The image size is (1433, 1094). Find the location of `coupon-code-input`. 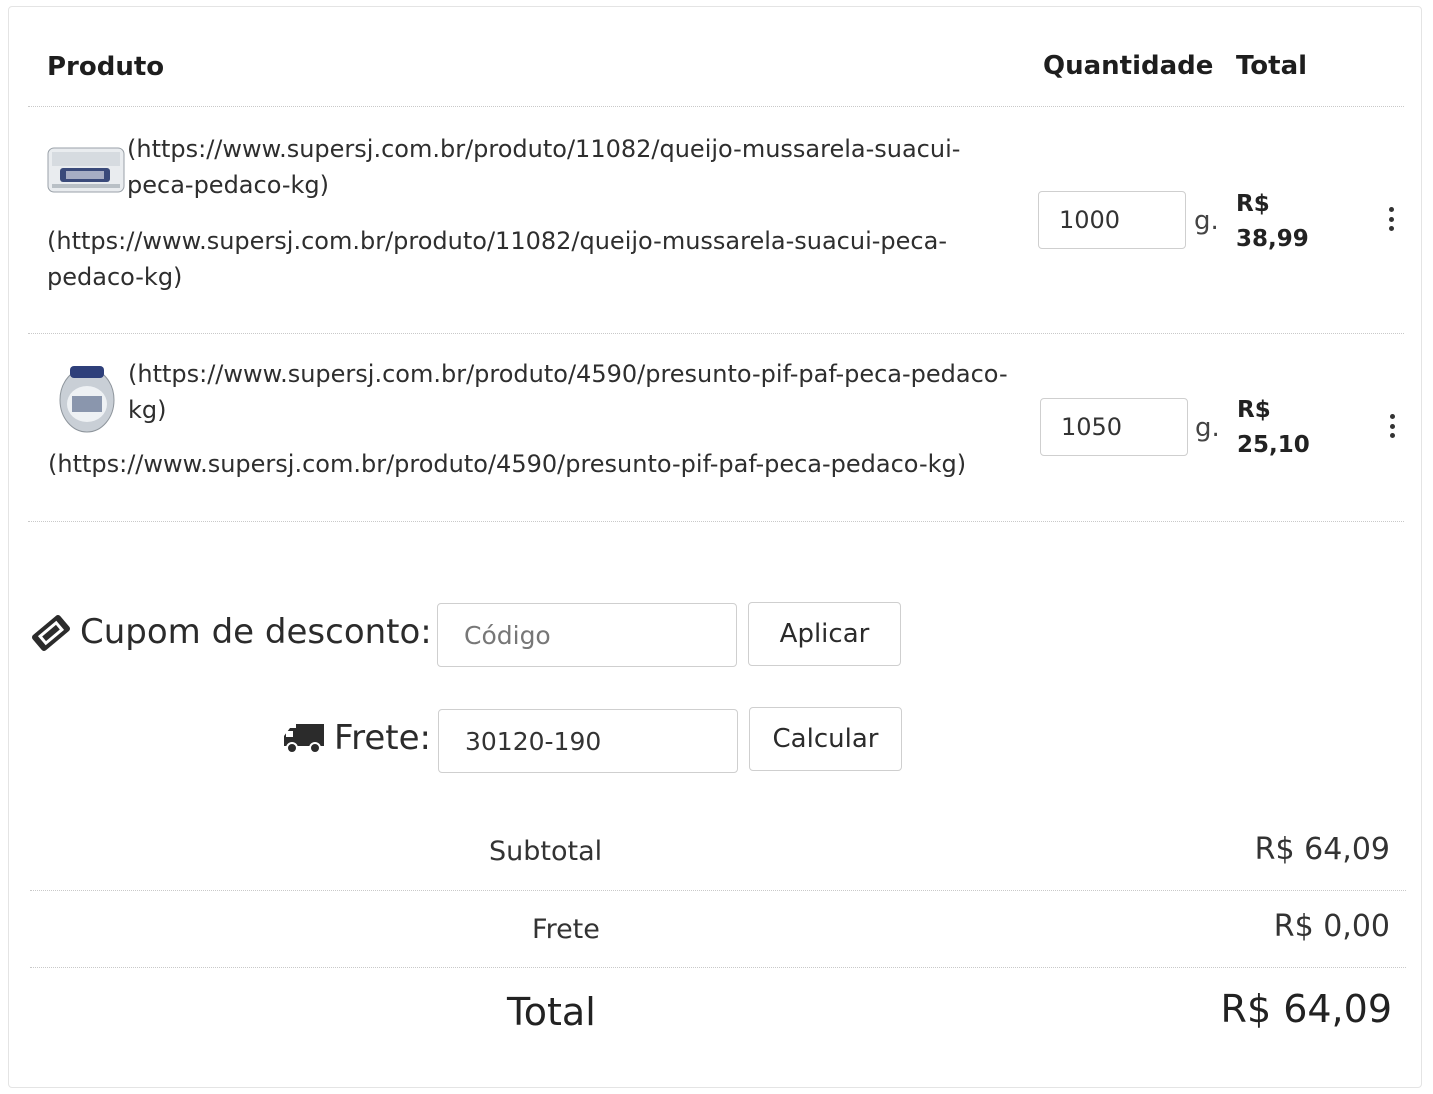

coupon-code-input is located at coordinates (587, 635).